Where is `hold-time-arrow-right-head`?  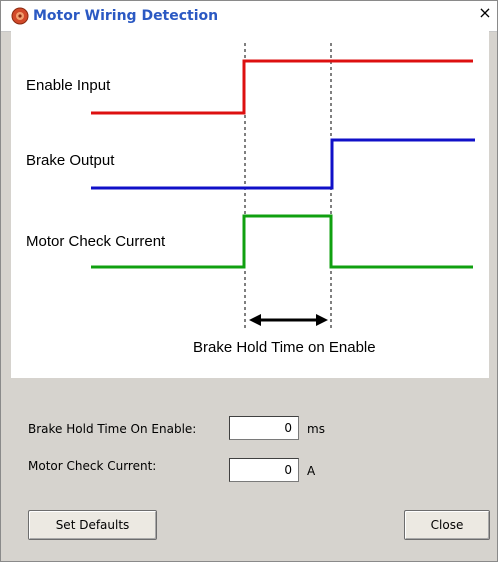 hold-time-arrow-right-head is located at coordinates (322, 320).